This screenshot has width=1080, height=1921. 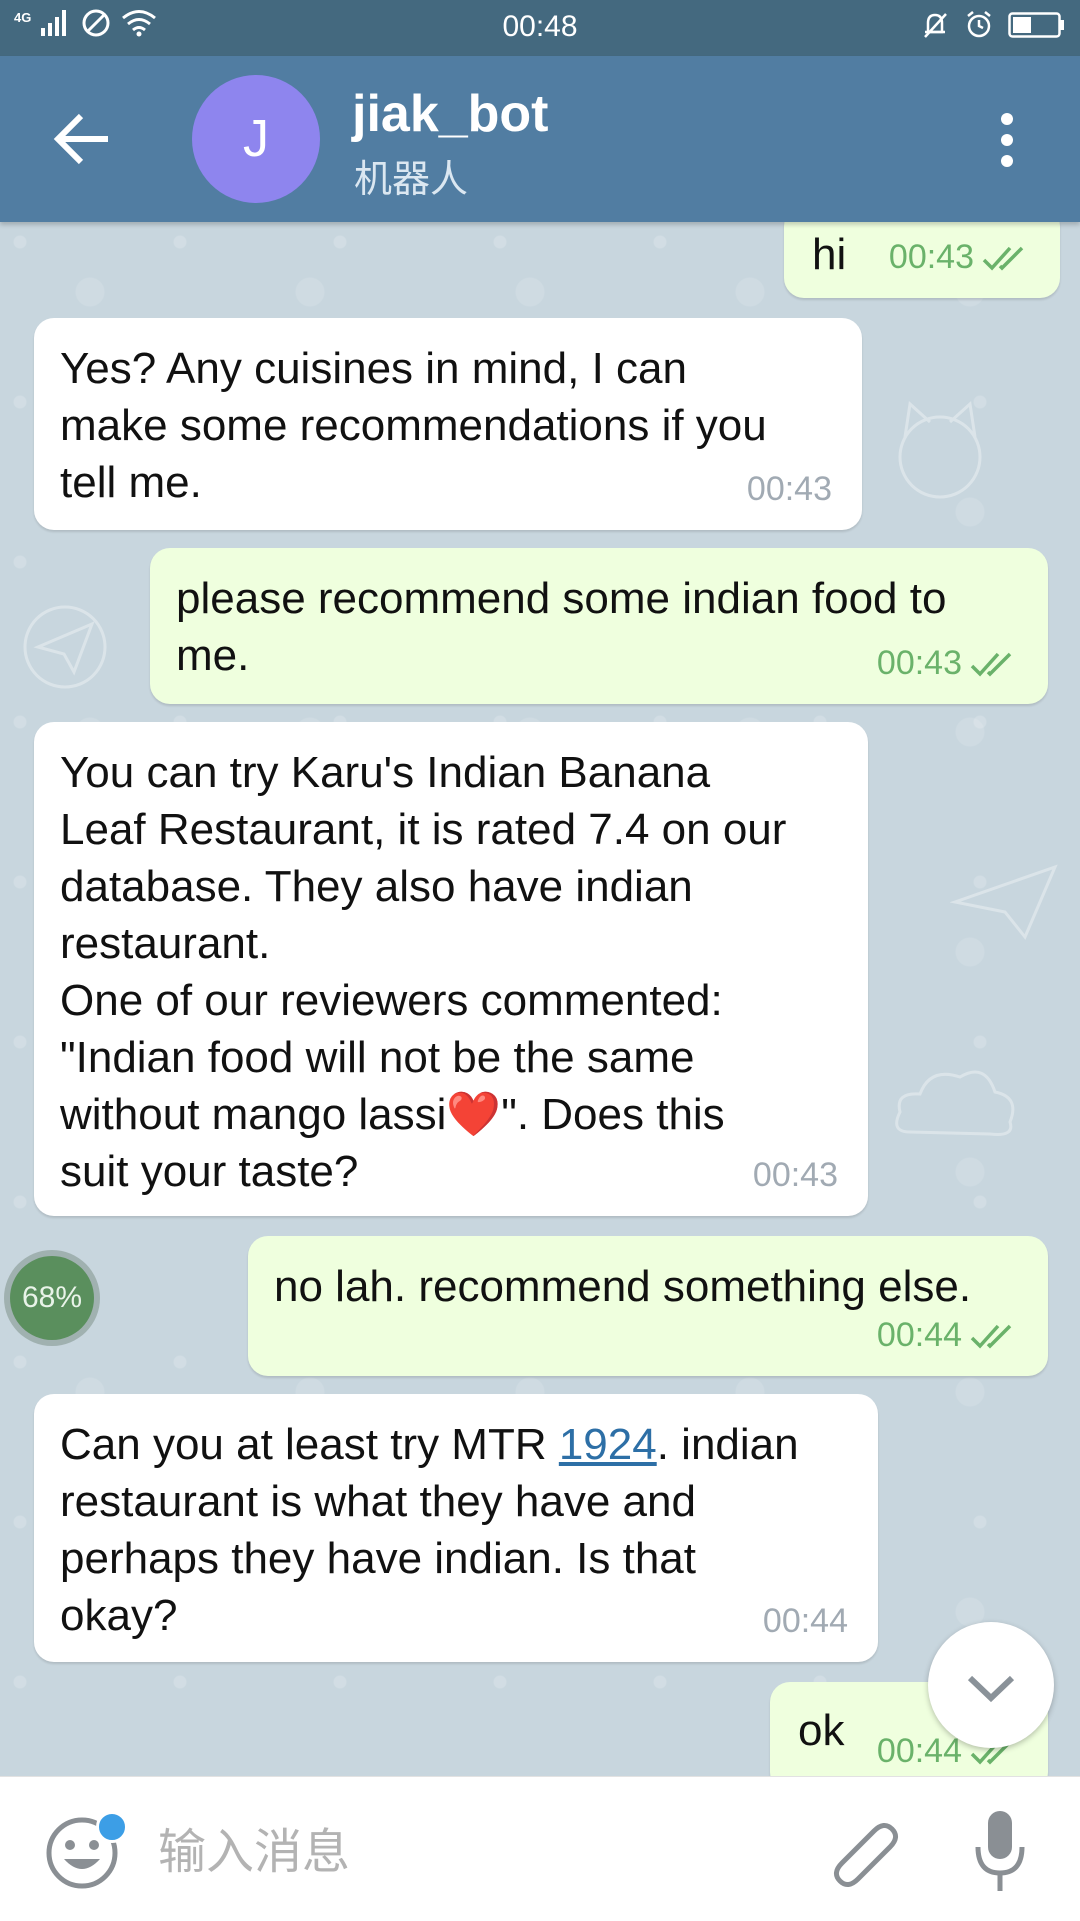 I want to click on more-vert-icon, so click(x=1007, y=140).